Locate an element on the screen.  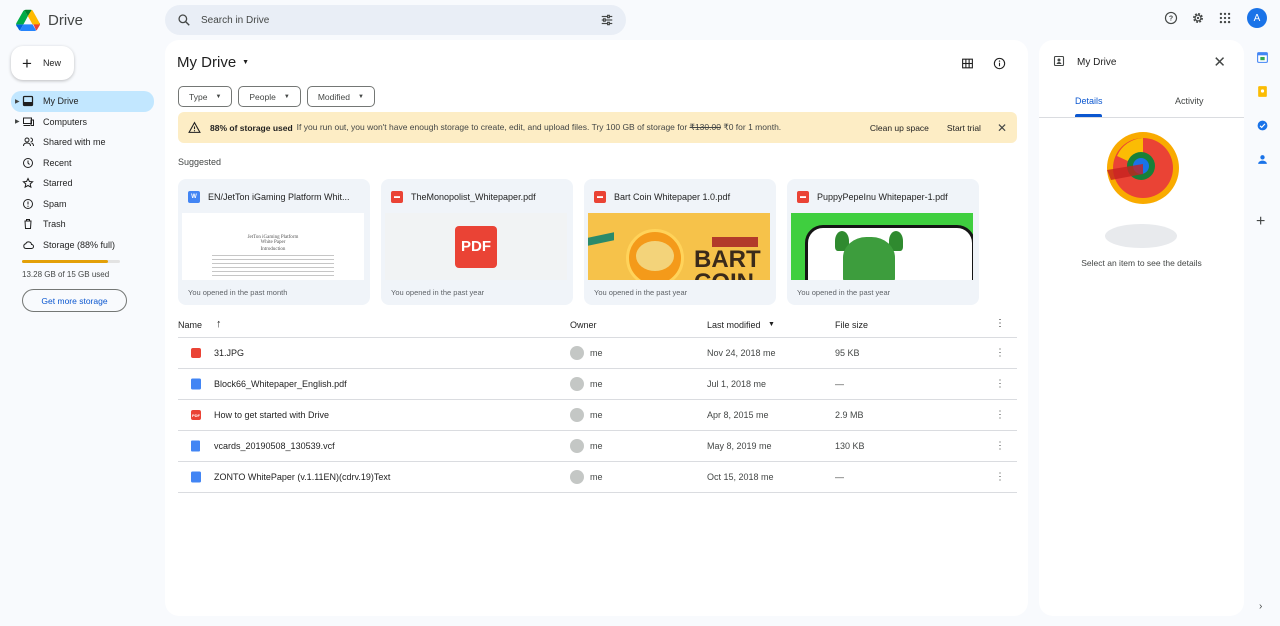
get-more-storage-button: Get more storage is located at coordinates (74, 300).